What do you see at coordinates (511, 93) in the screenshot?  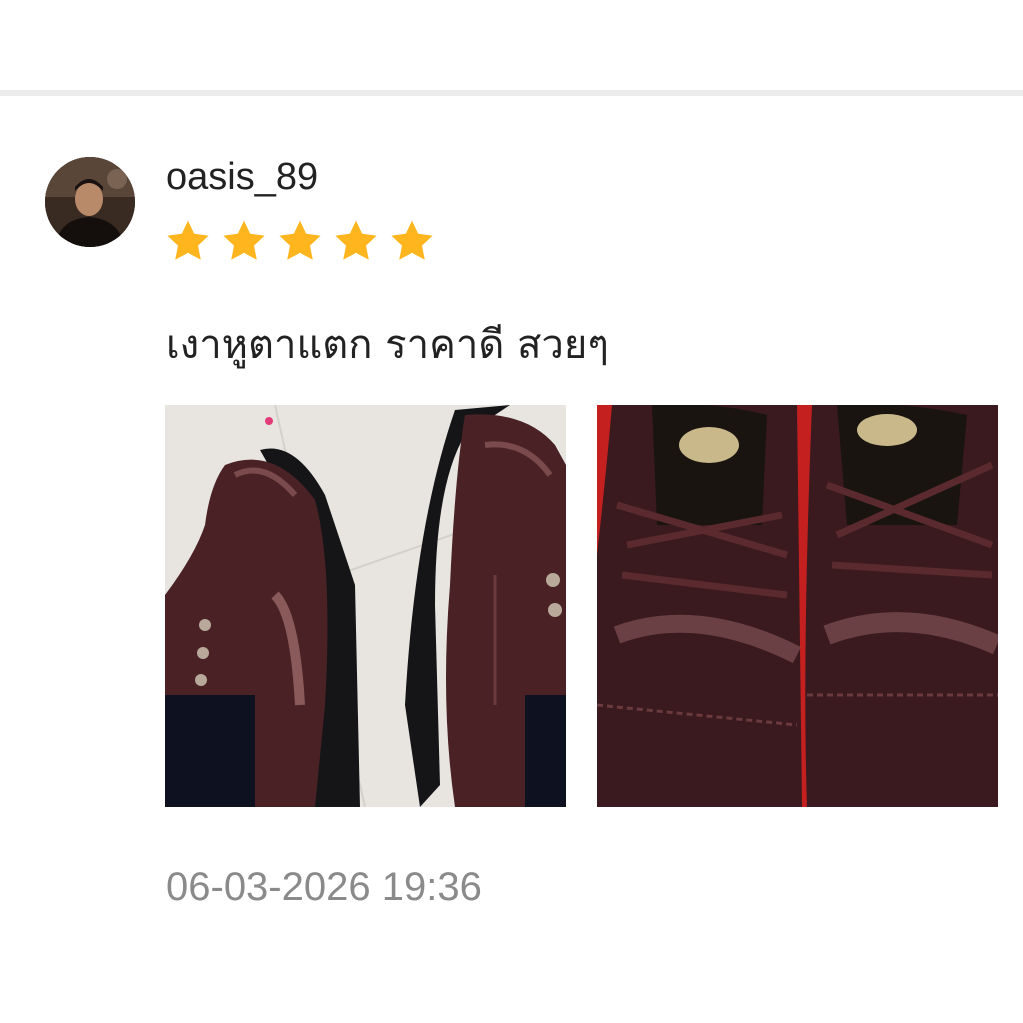 I see `top-divider` at bounding box center [511, 93].